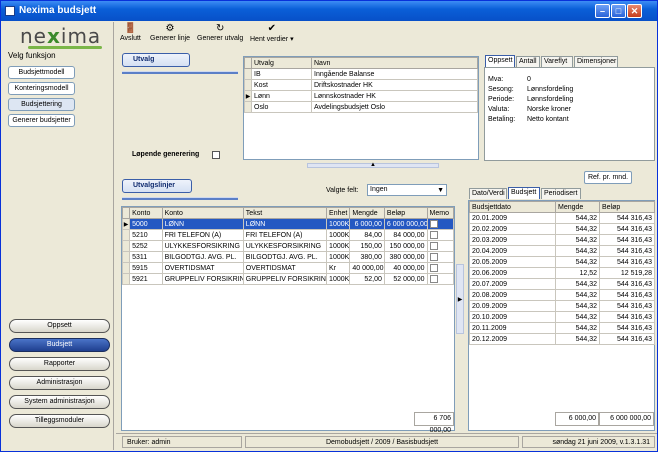  Describe the element at coordinates (512, 207) in the screenshot. I see `col-header-budget-date: Budsjettdato` at that location.